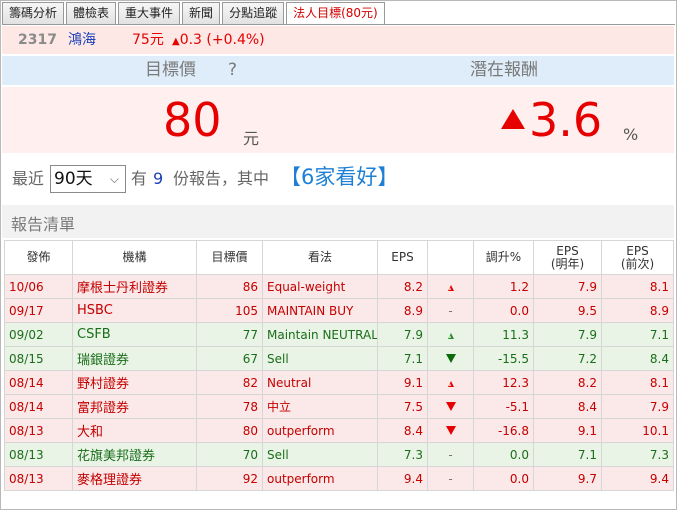 The height and width of the screenshot is (510, 677). Describe the element at coordinates (338, 70) in the screenshot. I see `summary-header: 目標價 ? 潛在報酬` at that location.